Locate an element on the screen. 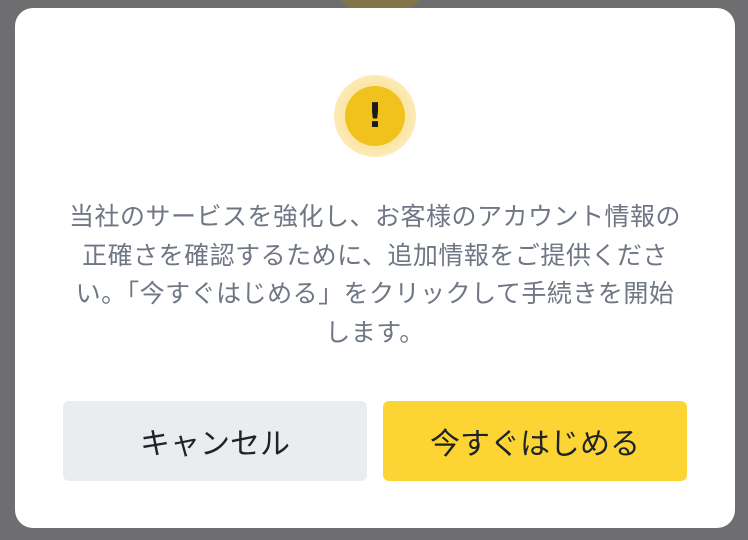 Image resolution: width=748 pixels, height=540 pixels. warning-icon-halo: ! is located at coordinates (375, 116).